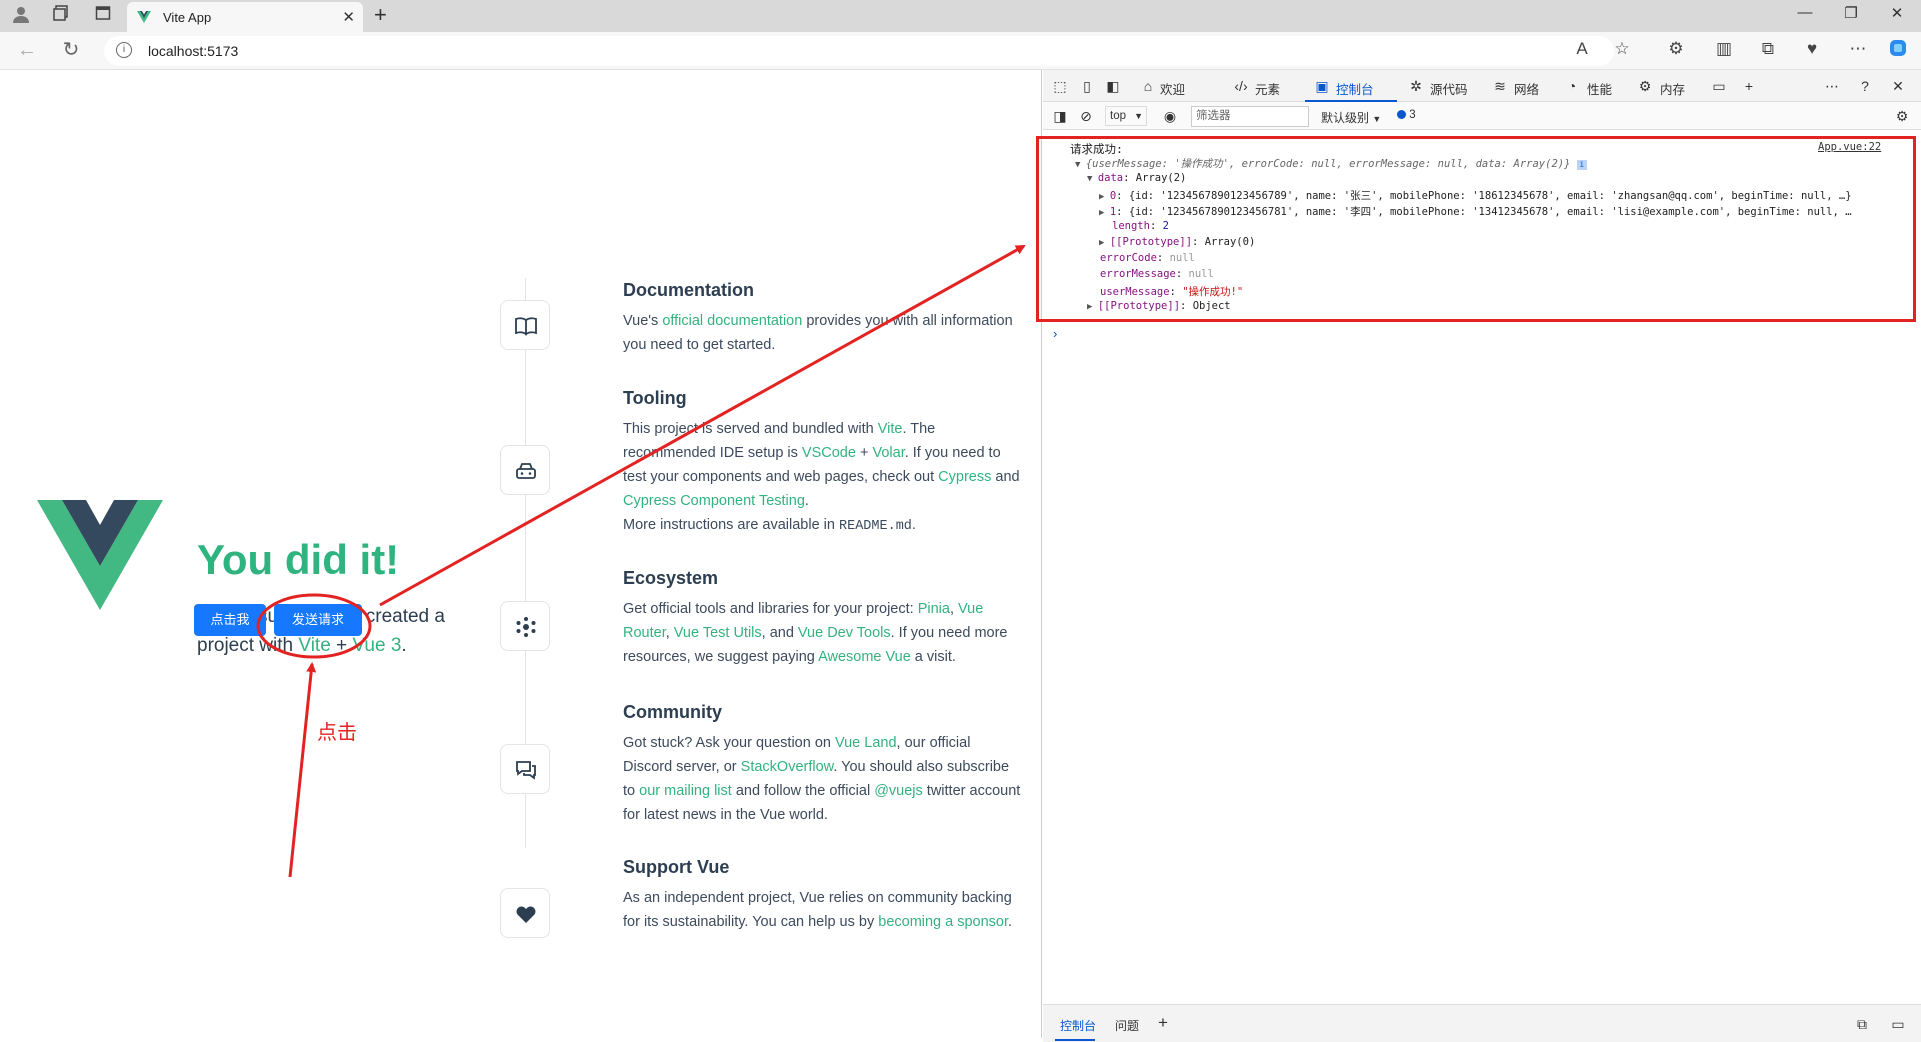 Image resolution: width=1921 pixels, height=1042 pixels. What do you see at coordinates (318, 620) in the screenshot?
I see `send-request-button: 发送请求` at bounding box center [318, 620].